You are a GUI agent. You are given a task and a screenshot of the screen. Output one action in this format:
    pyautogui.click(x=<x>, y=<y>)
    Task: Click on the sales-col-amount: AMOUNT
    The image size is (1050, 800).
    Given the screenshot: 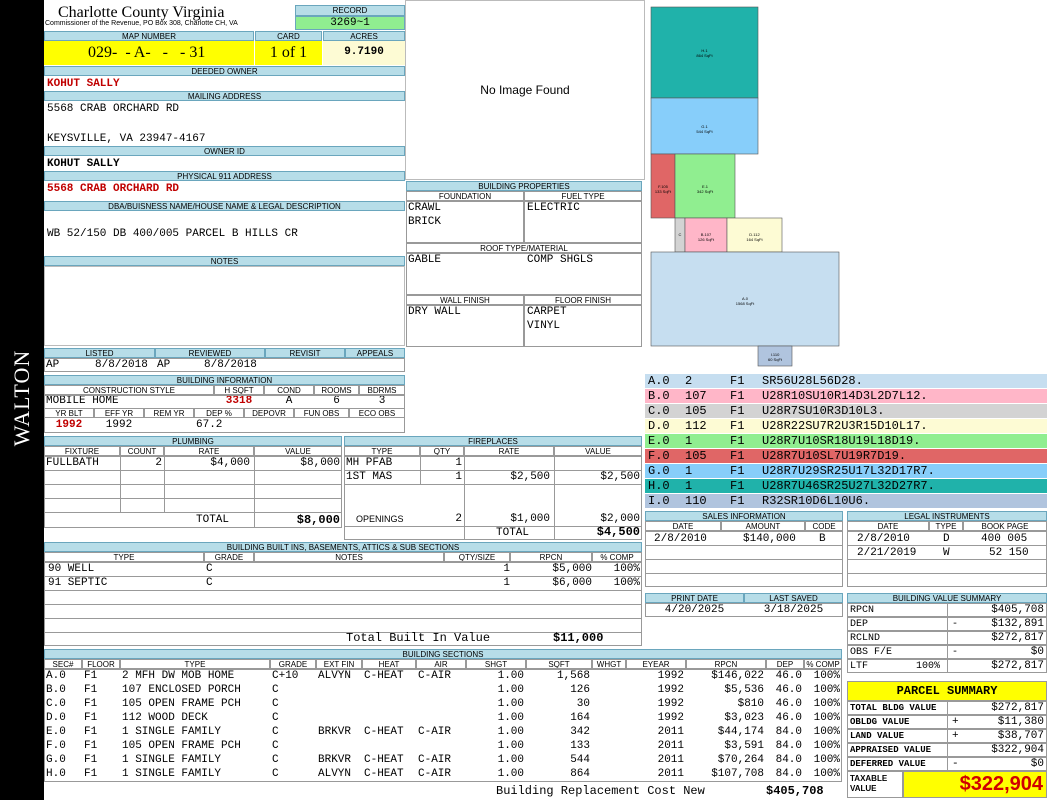 What is the action you would take?
    pyautogui.click(x=763, y=526)
    